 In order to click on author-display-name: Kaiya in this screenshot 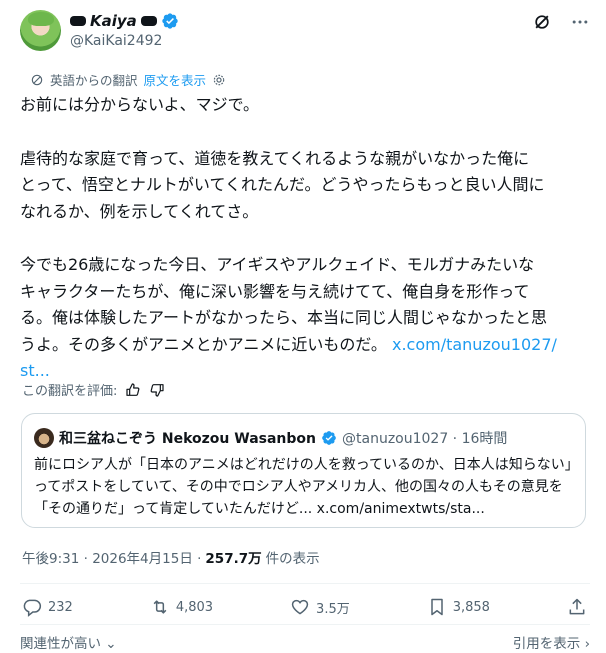, I will do `click(113, 21)`.